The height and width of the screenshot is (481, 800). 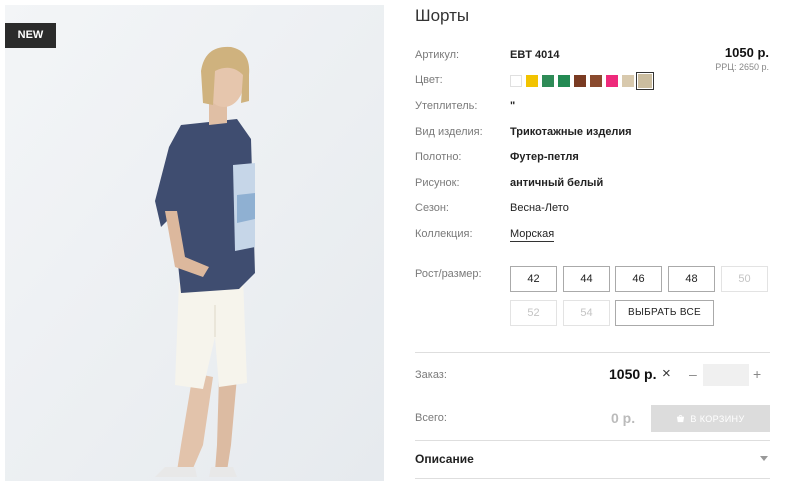 What do you see at coordinates (571, 132) in the screenshot?
I see `type-value: Трикотажные изделия` at bounding box center [571, 132].